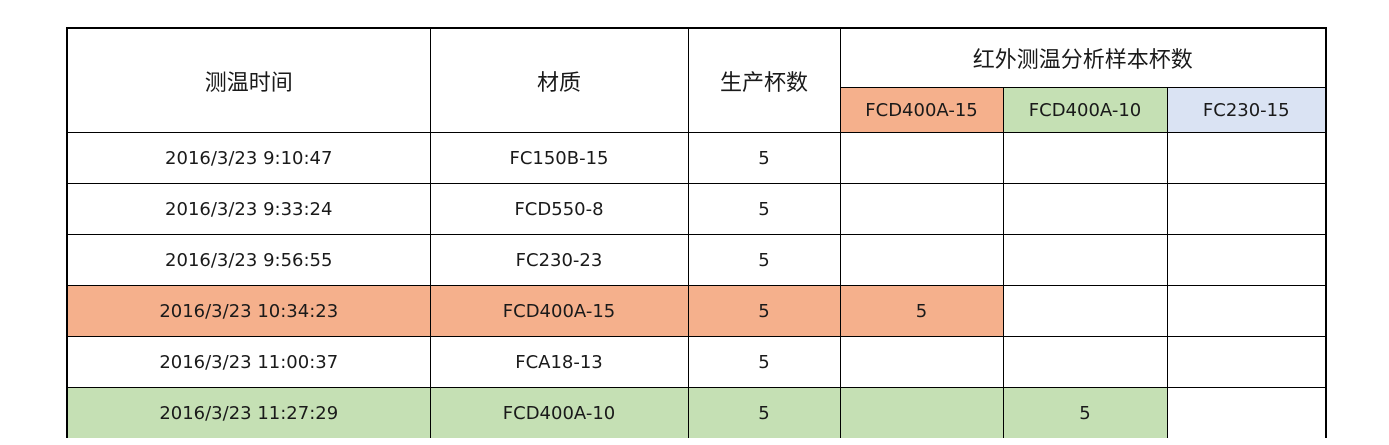  I want to click on header-ir-fcd400a-10: FCD400A-10, so click(1085, 110).